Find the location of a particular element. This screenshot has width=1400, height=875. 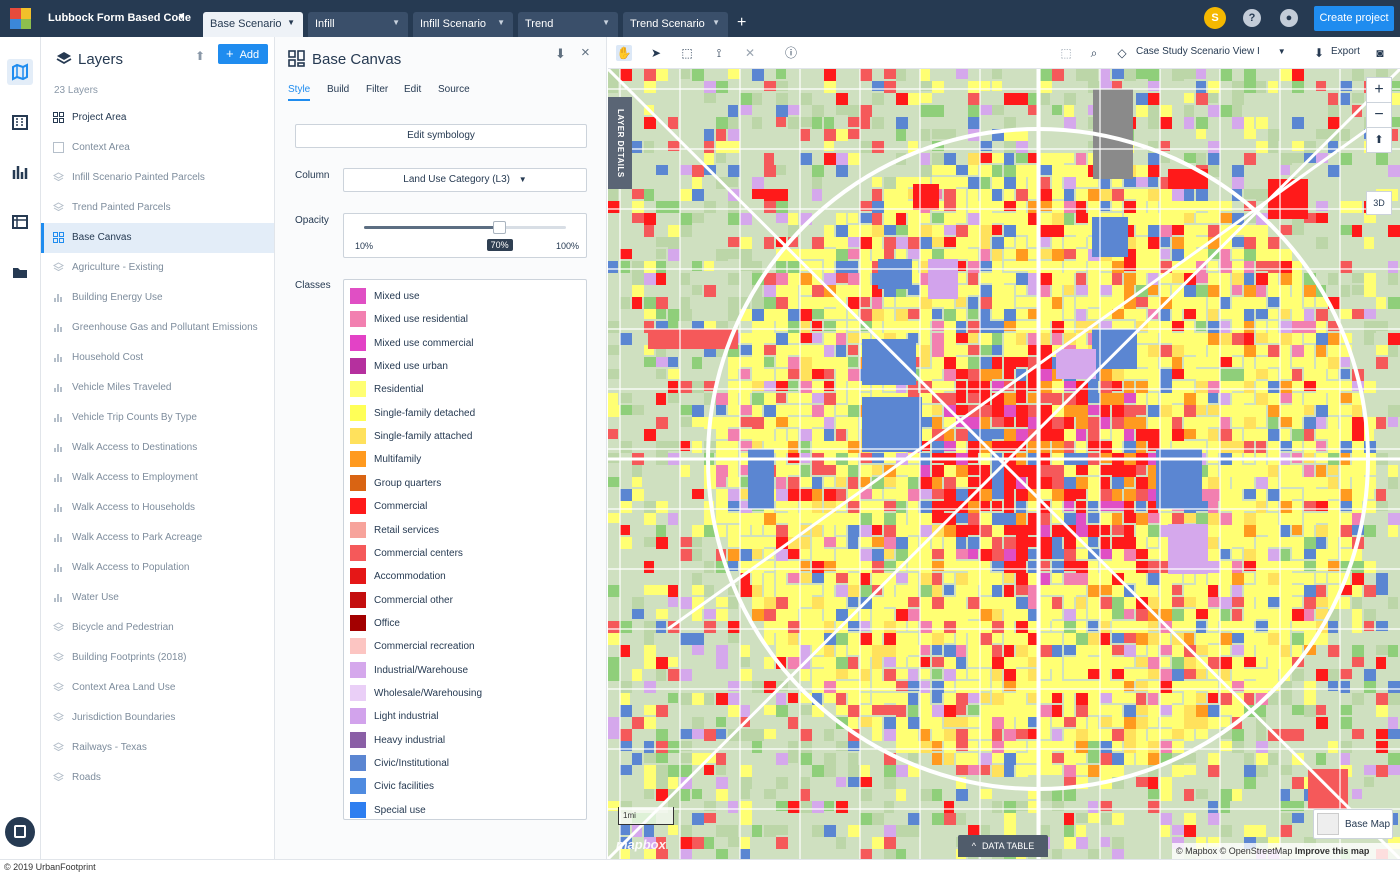

opacity-slider-handle is located at coordinates (499, 227).